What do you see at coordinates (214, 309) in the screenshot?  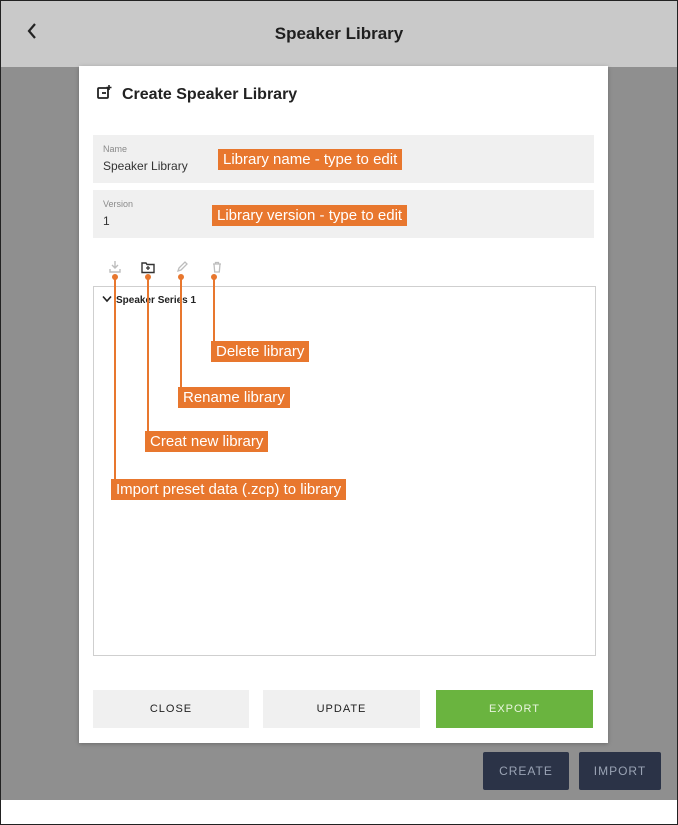 I see `callout-line-delete` at bounding box center [214, 309].